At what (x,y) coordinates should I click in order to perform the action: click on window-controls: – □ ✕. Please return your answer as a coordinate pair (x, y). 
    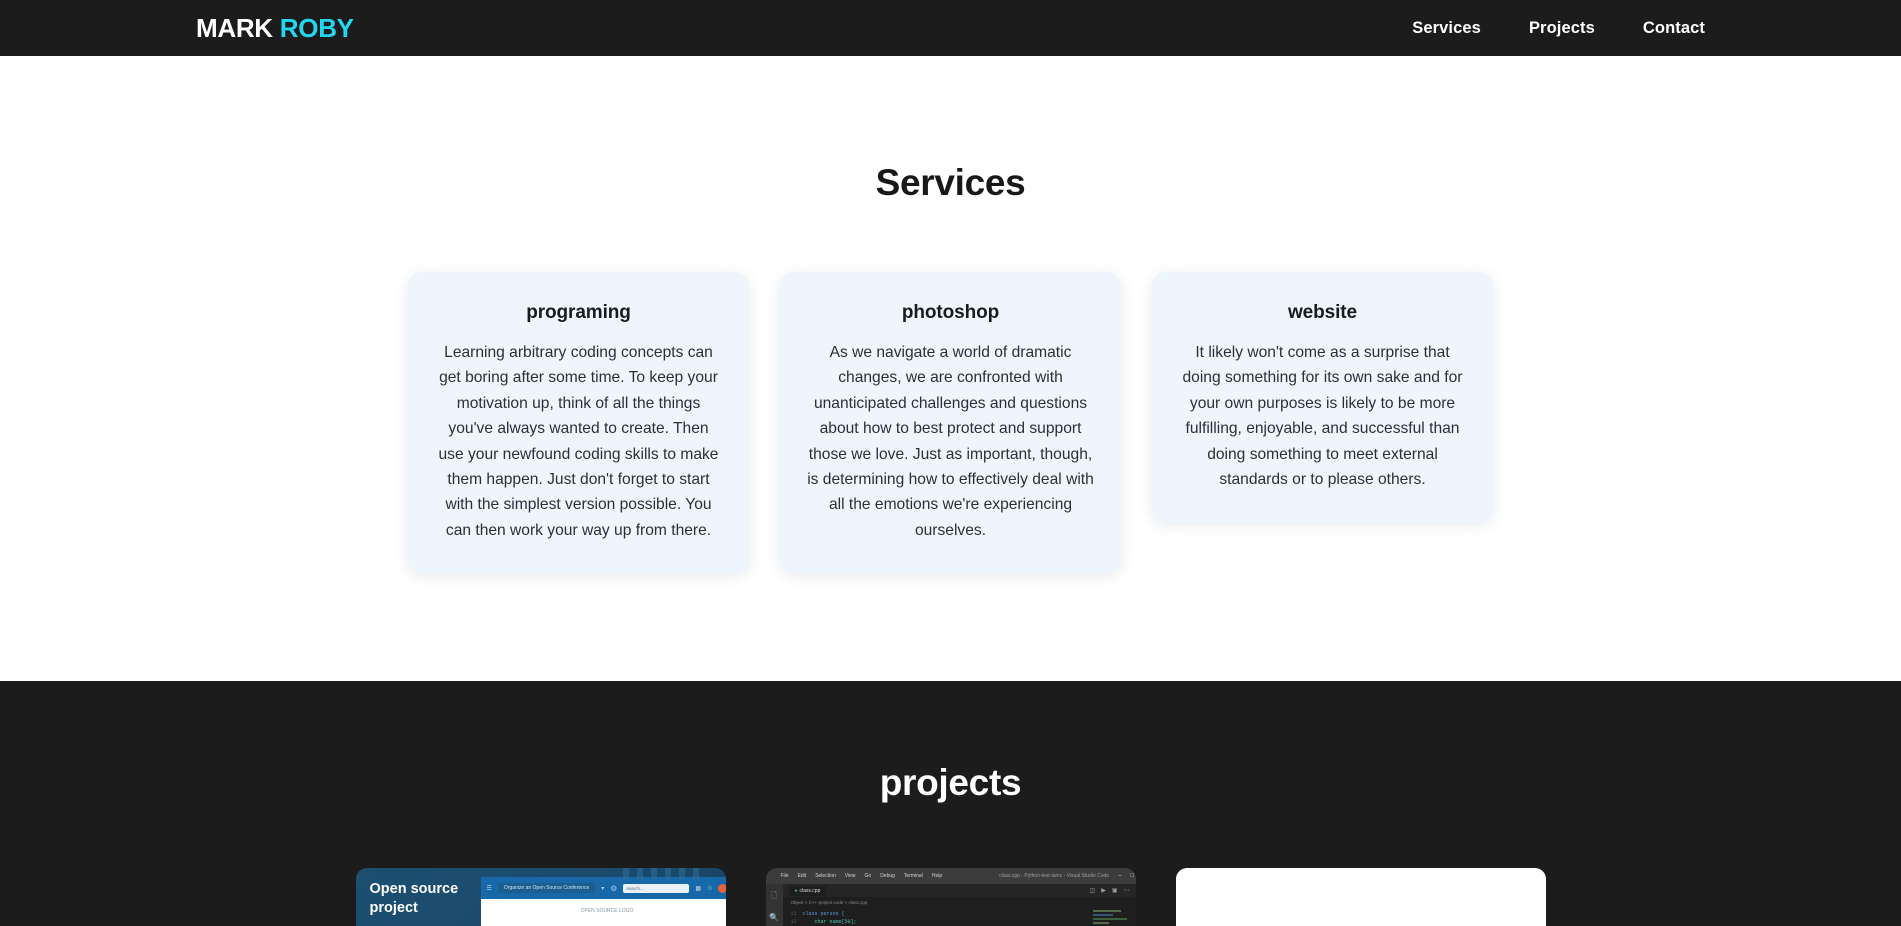
    Looking at the image, I should click on (1126, 876).